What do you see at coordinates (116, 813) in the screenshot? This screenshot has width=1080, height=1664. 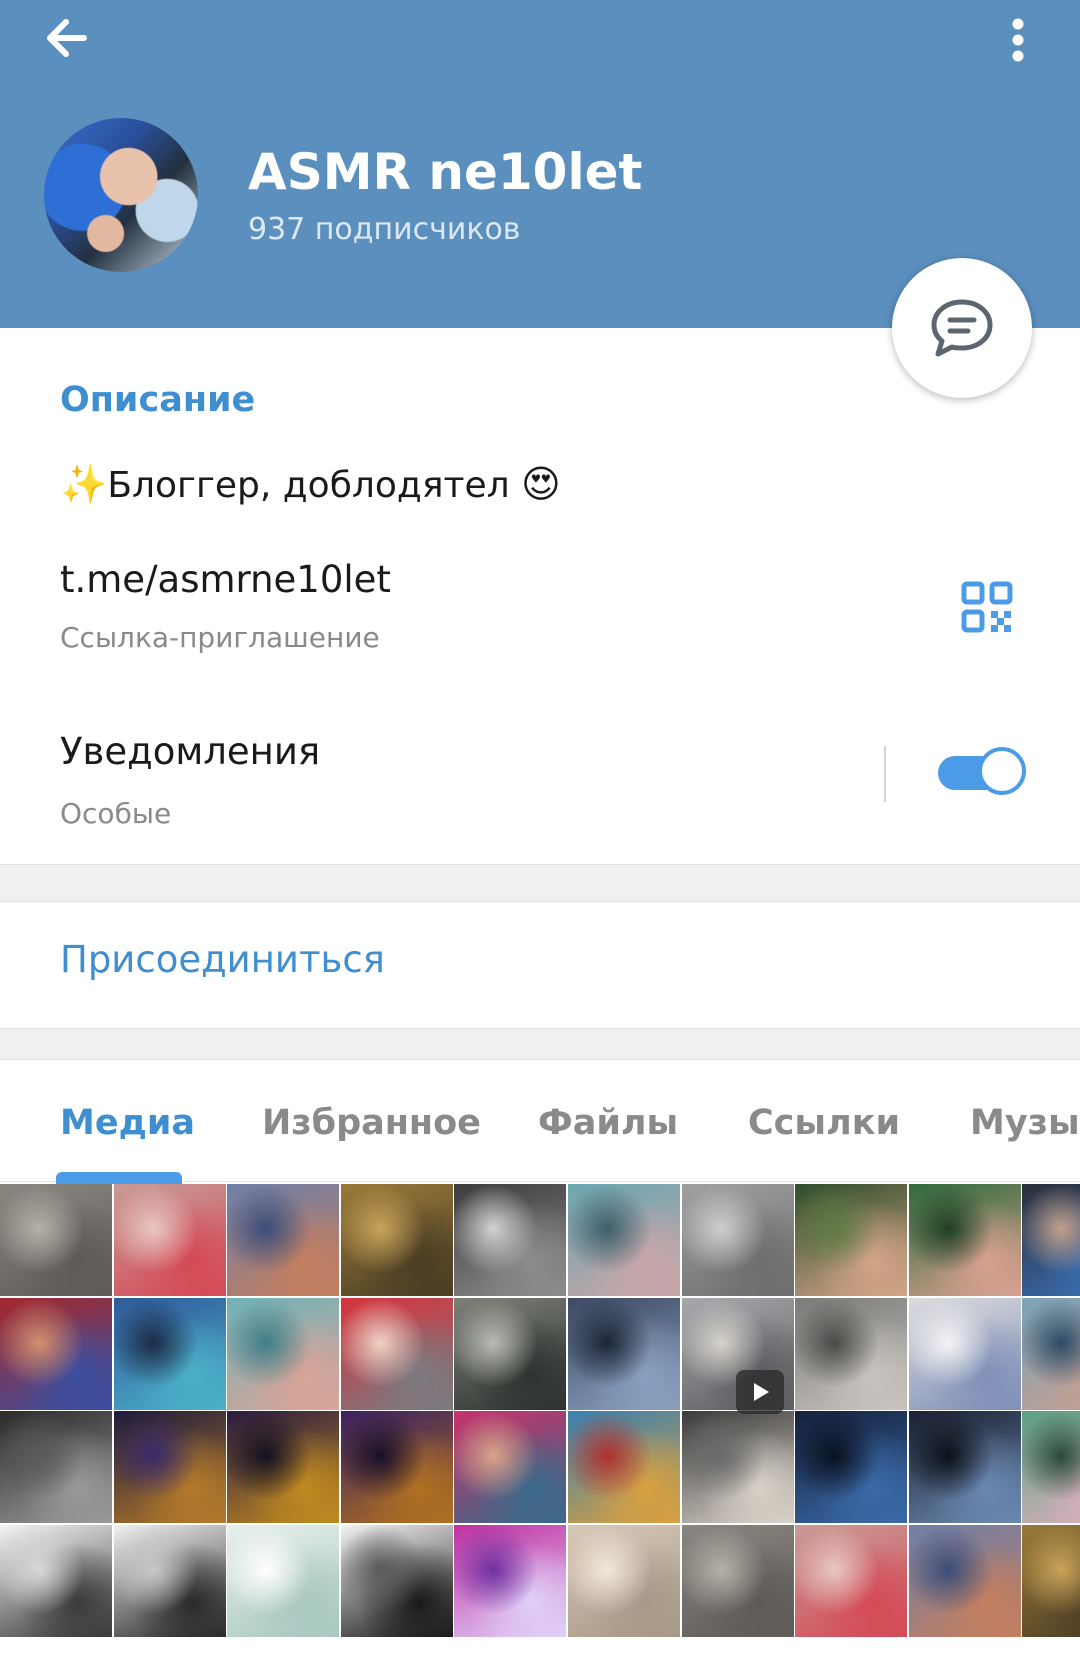 I see `notifications-caption: Особые` at bounding box center [116, 813].